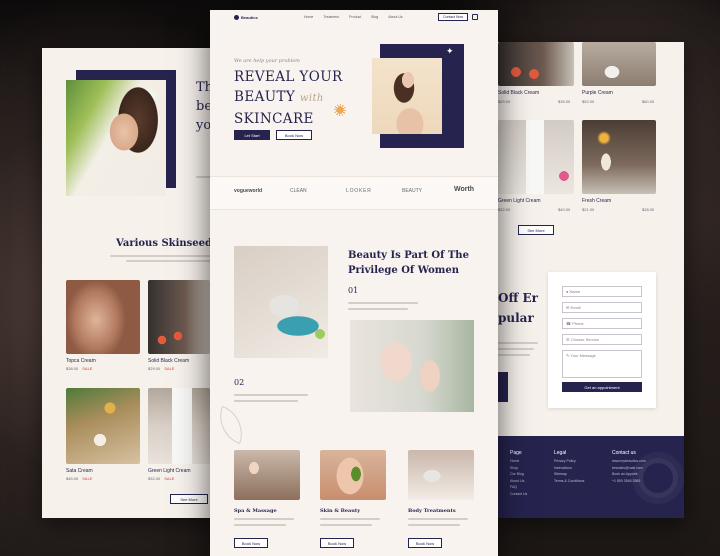 Image resolution: width=720 pixels, height=556 pixels. Describe the element at coordinates (564, 209) in the screenshot. I see `old-price: $40.00` at that location.